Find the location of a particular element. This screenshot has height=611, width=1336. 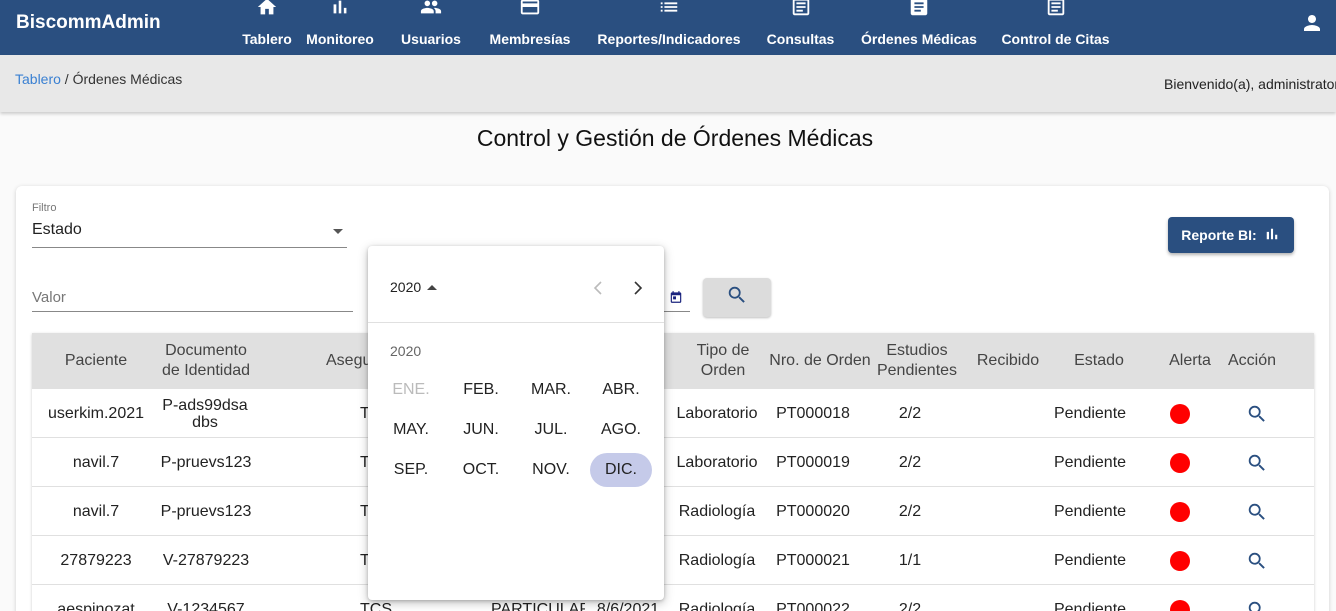

nav-membresias: Membresías is located at coordinates (530, 27).